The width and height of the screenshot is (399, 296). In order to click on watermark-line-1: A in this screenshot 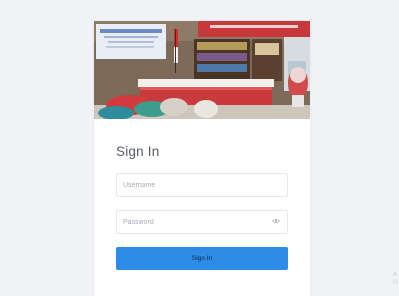, I will do `click(395, 275)`.